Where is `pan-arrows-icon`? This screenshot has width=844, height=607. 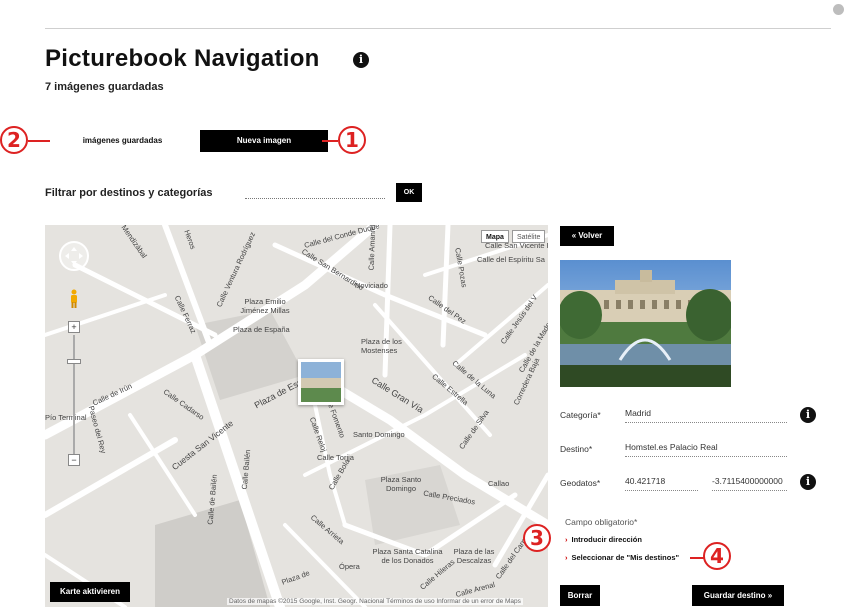
pan-arrows-icon is located at coordinates (74, 256).